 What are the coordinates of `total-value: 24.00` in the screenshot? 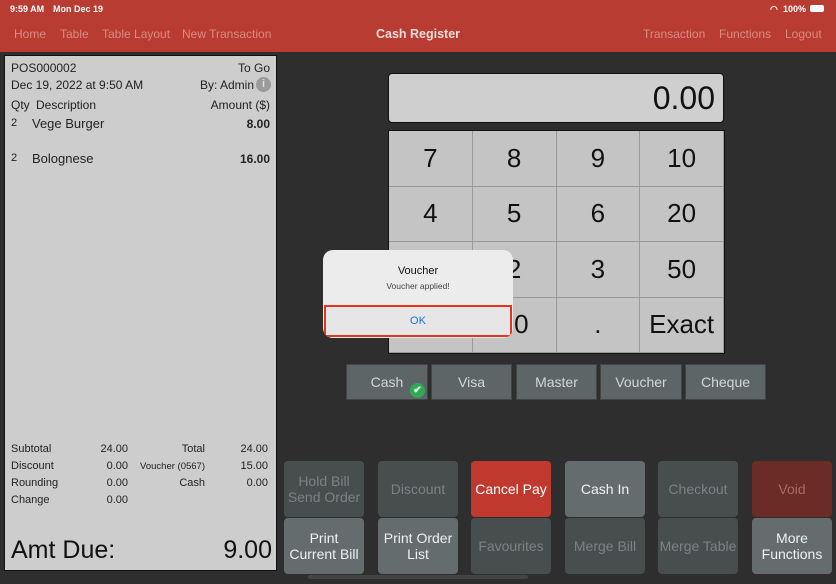 It's located at (254, 449).